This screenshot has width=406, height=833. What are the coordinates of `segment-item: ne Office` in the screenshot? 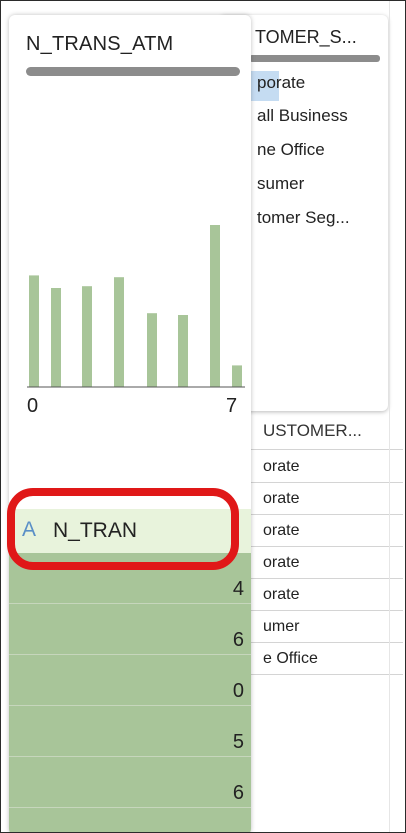 It's located at (291, 150).